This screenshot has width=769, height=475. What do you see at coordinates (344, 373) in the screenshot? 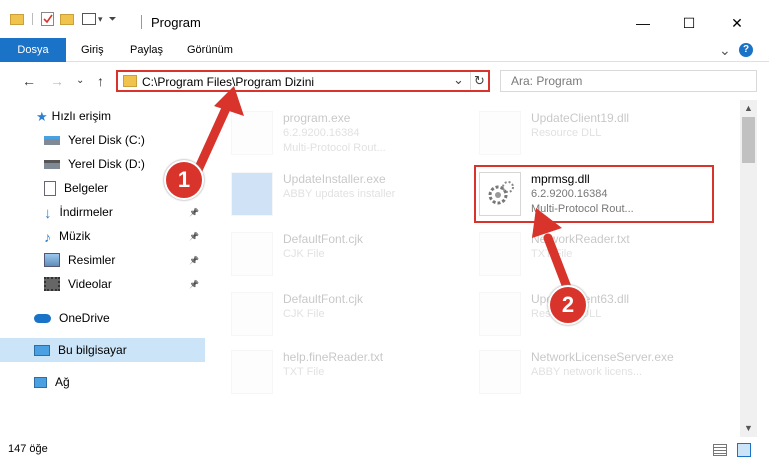
I see `file-item: help.fineReader.txt TXT File` at bounding box center [344, 373].